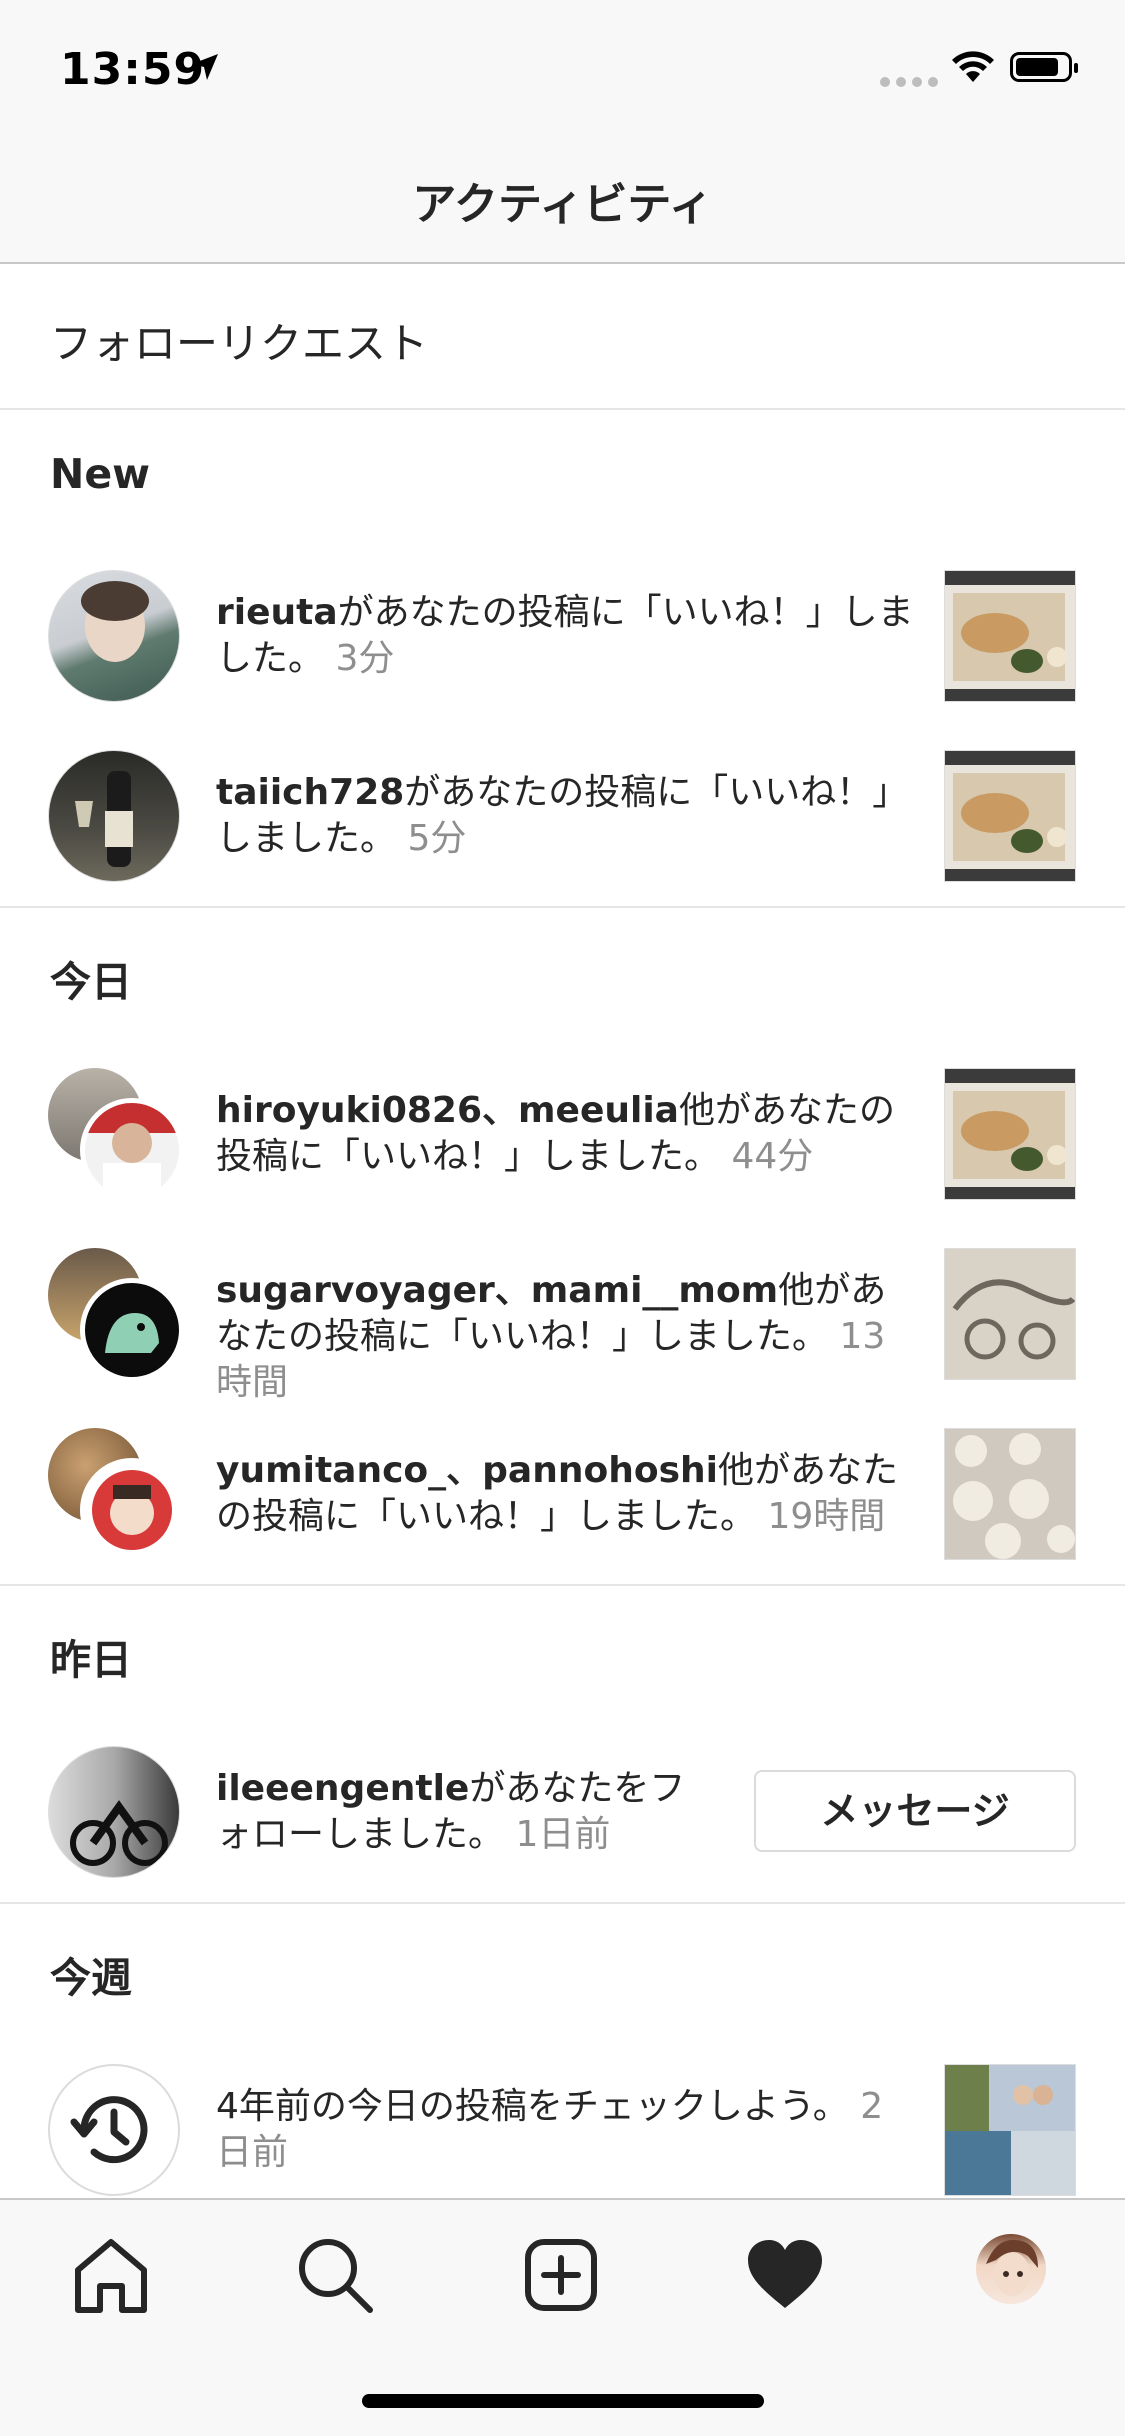 The width and height of the screenshot is (1125, 2436). Describe the element at coordinates (1044, 67) in the screenshot. I see `battery-icon` at that location.